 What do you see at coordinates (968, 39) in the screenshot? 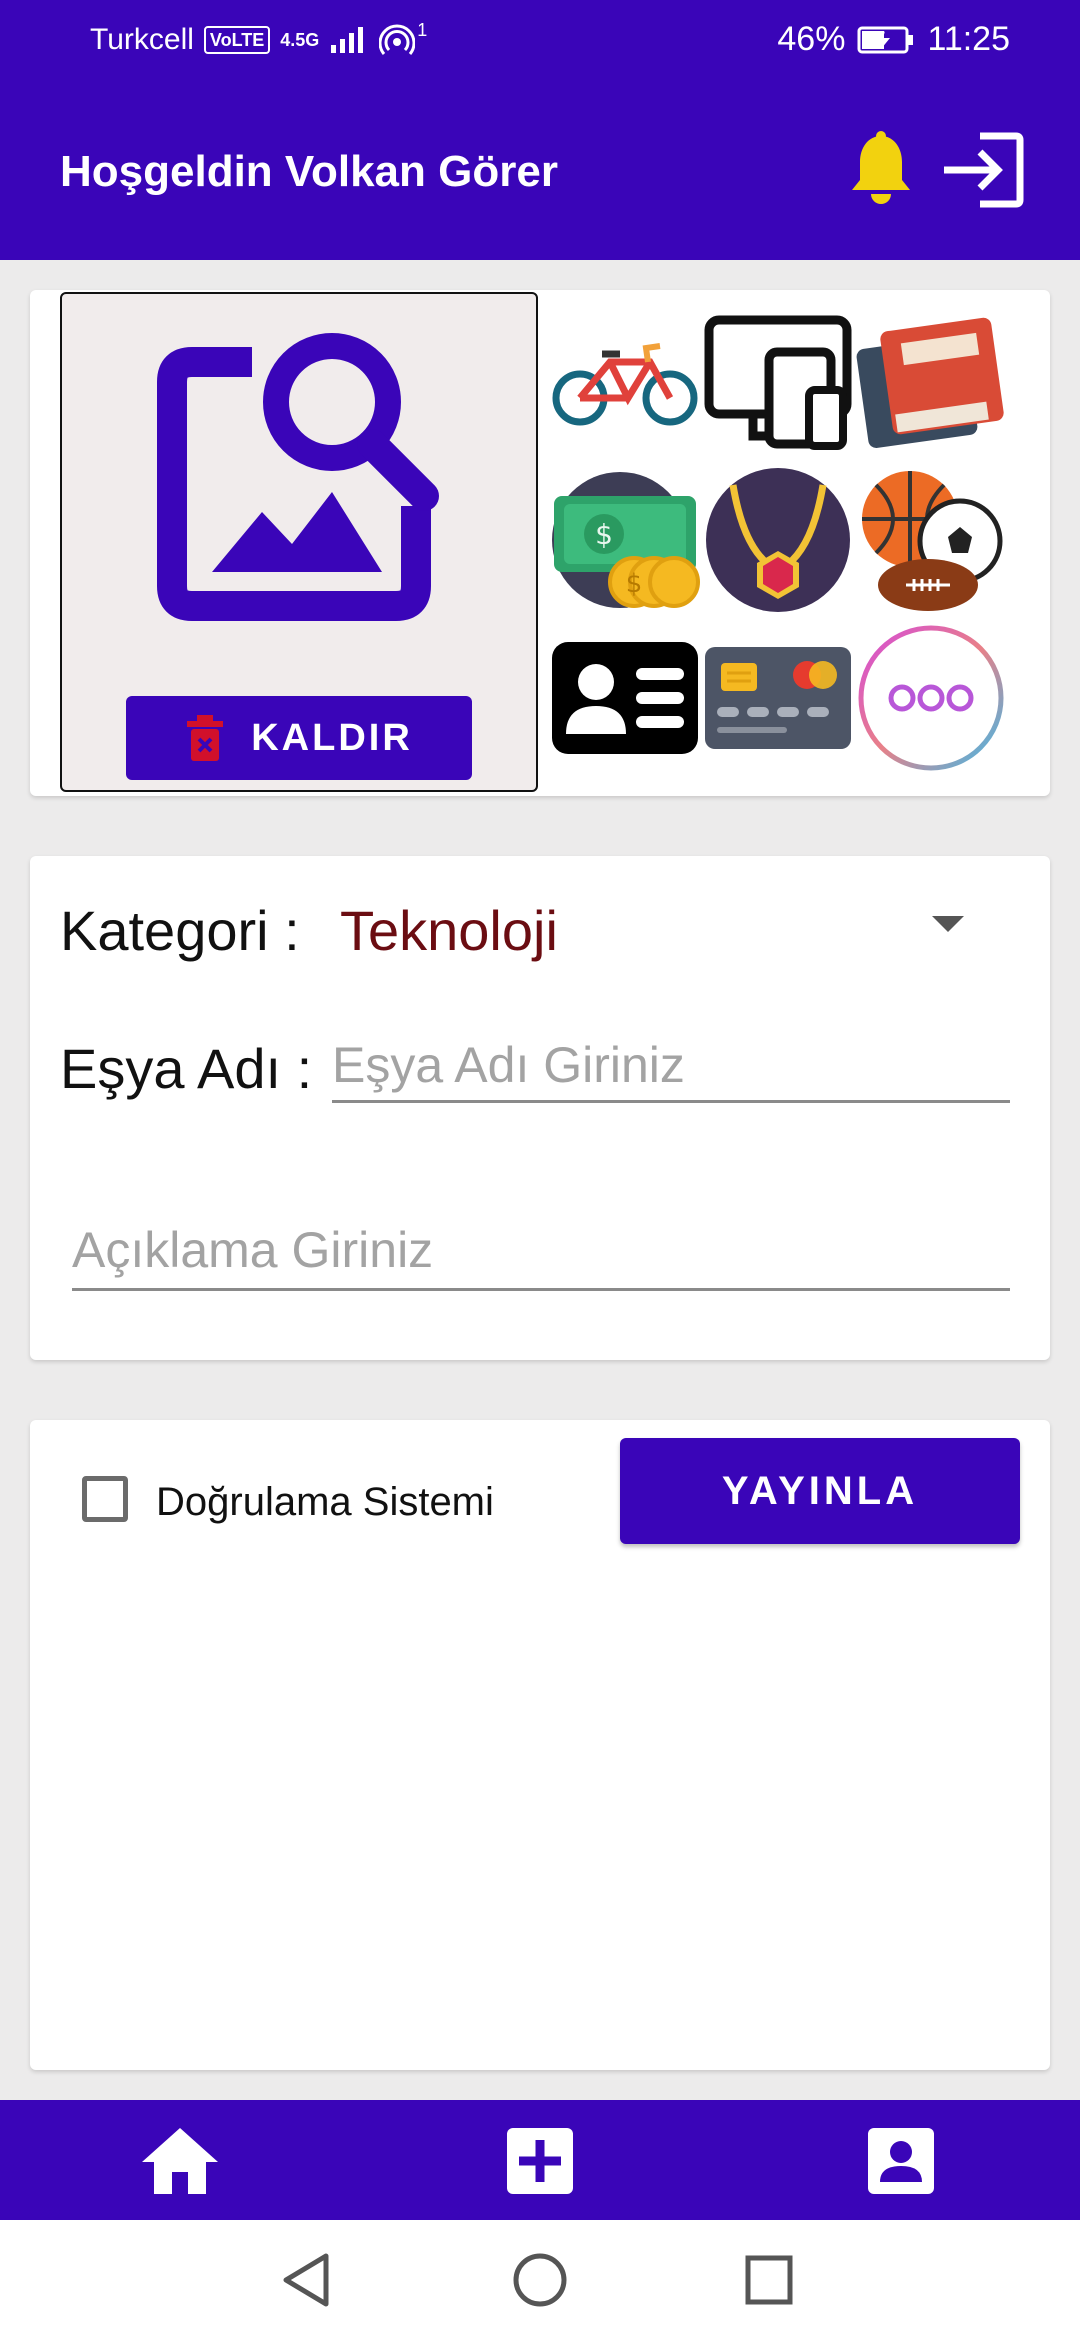
I see `clock: 11:25` at bounding box center [968, 39].